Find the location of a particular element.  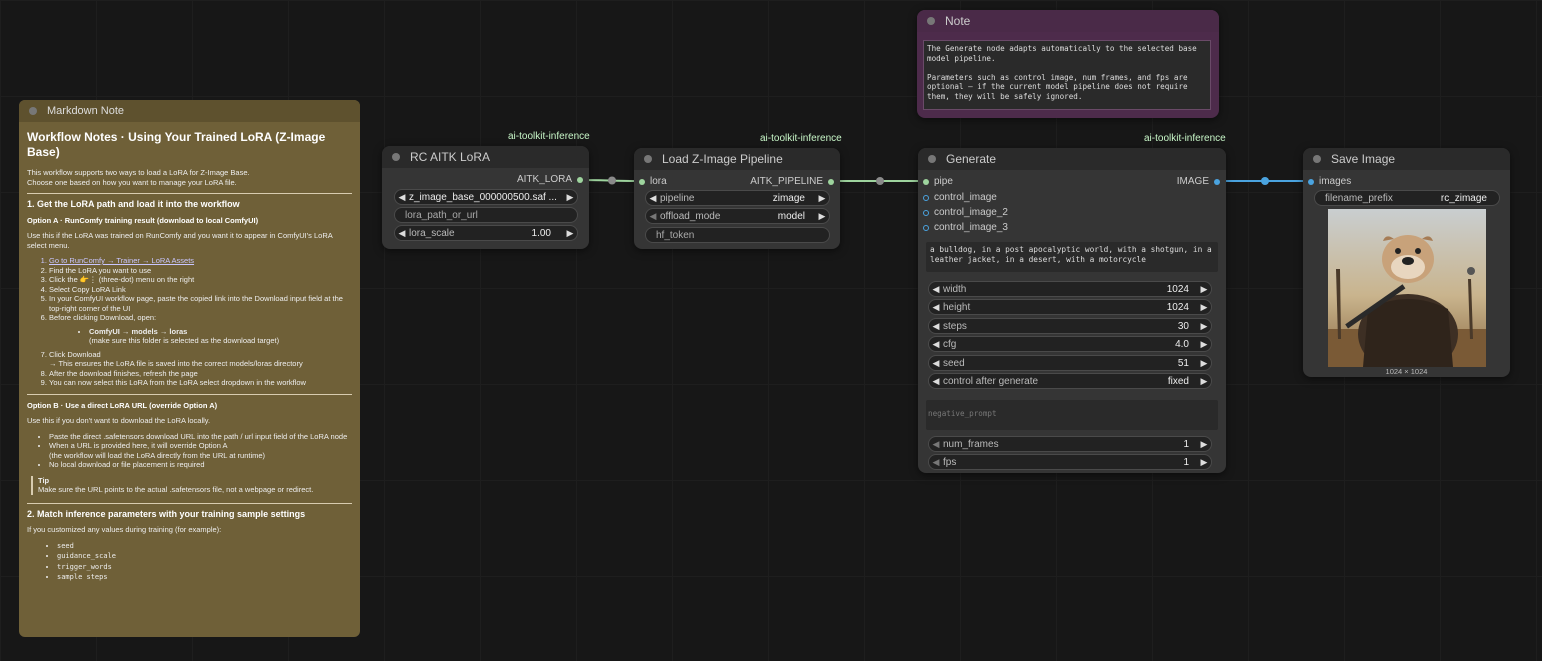

lora-scale-stepper: ◀ lora_scale 1.00 ▶ is located at coordinates (486, 233).